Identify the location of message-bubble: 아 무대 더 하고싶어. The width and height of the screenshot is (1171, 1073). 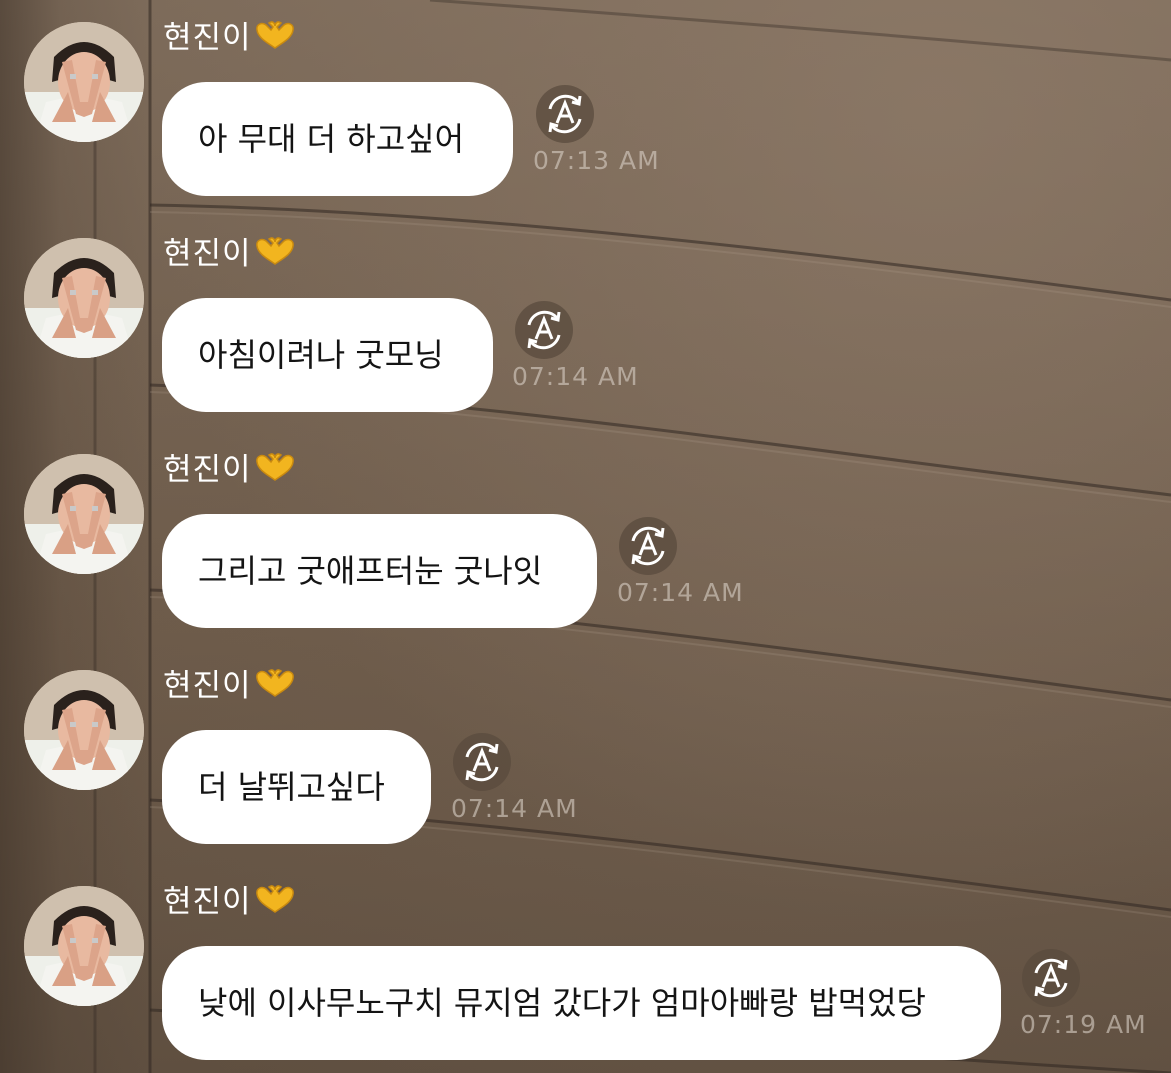
(337, 139).